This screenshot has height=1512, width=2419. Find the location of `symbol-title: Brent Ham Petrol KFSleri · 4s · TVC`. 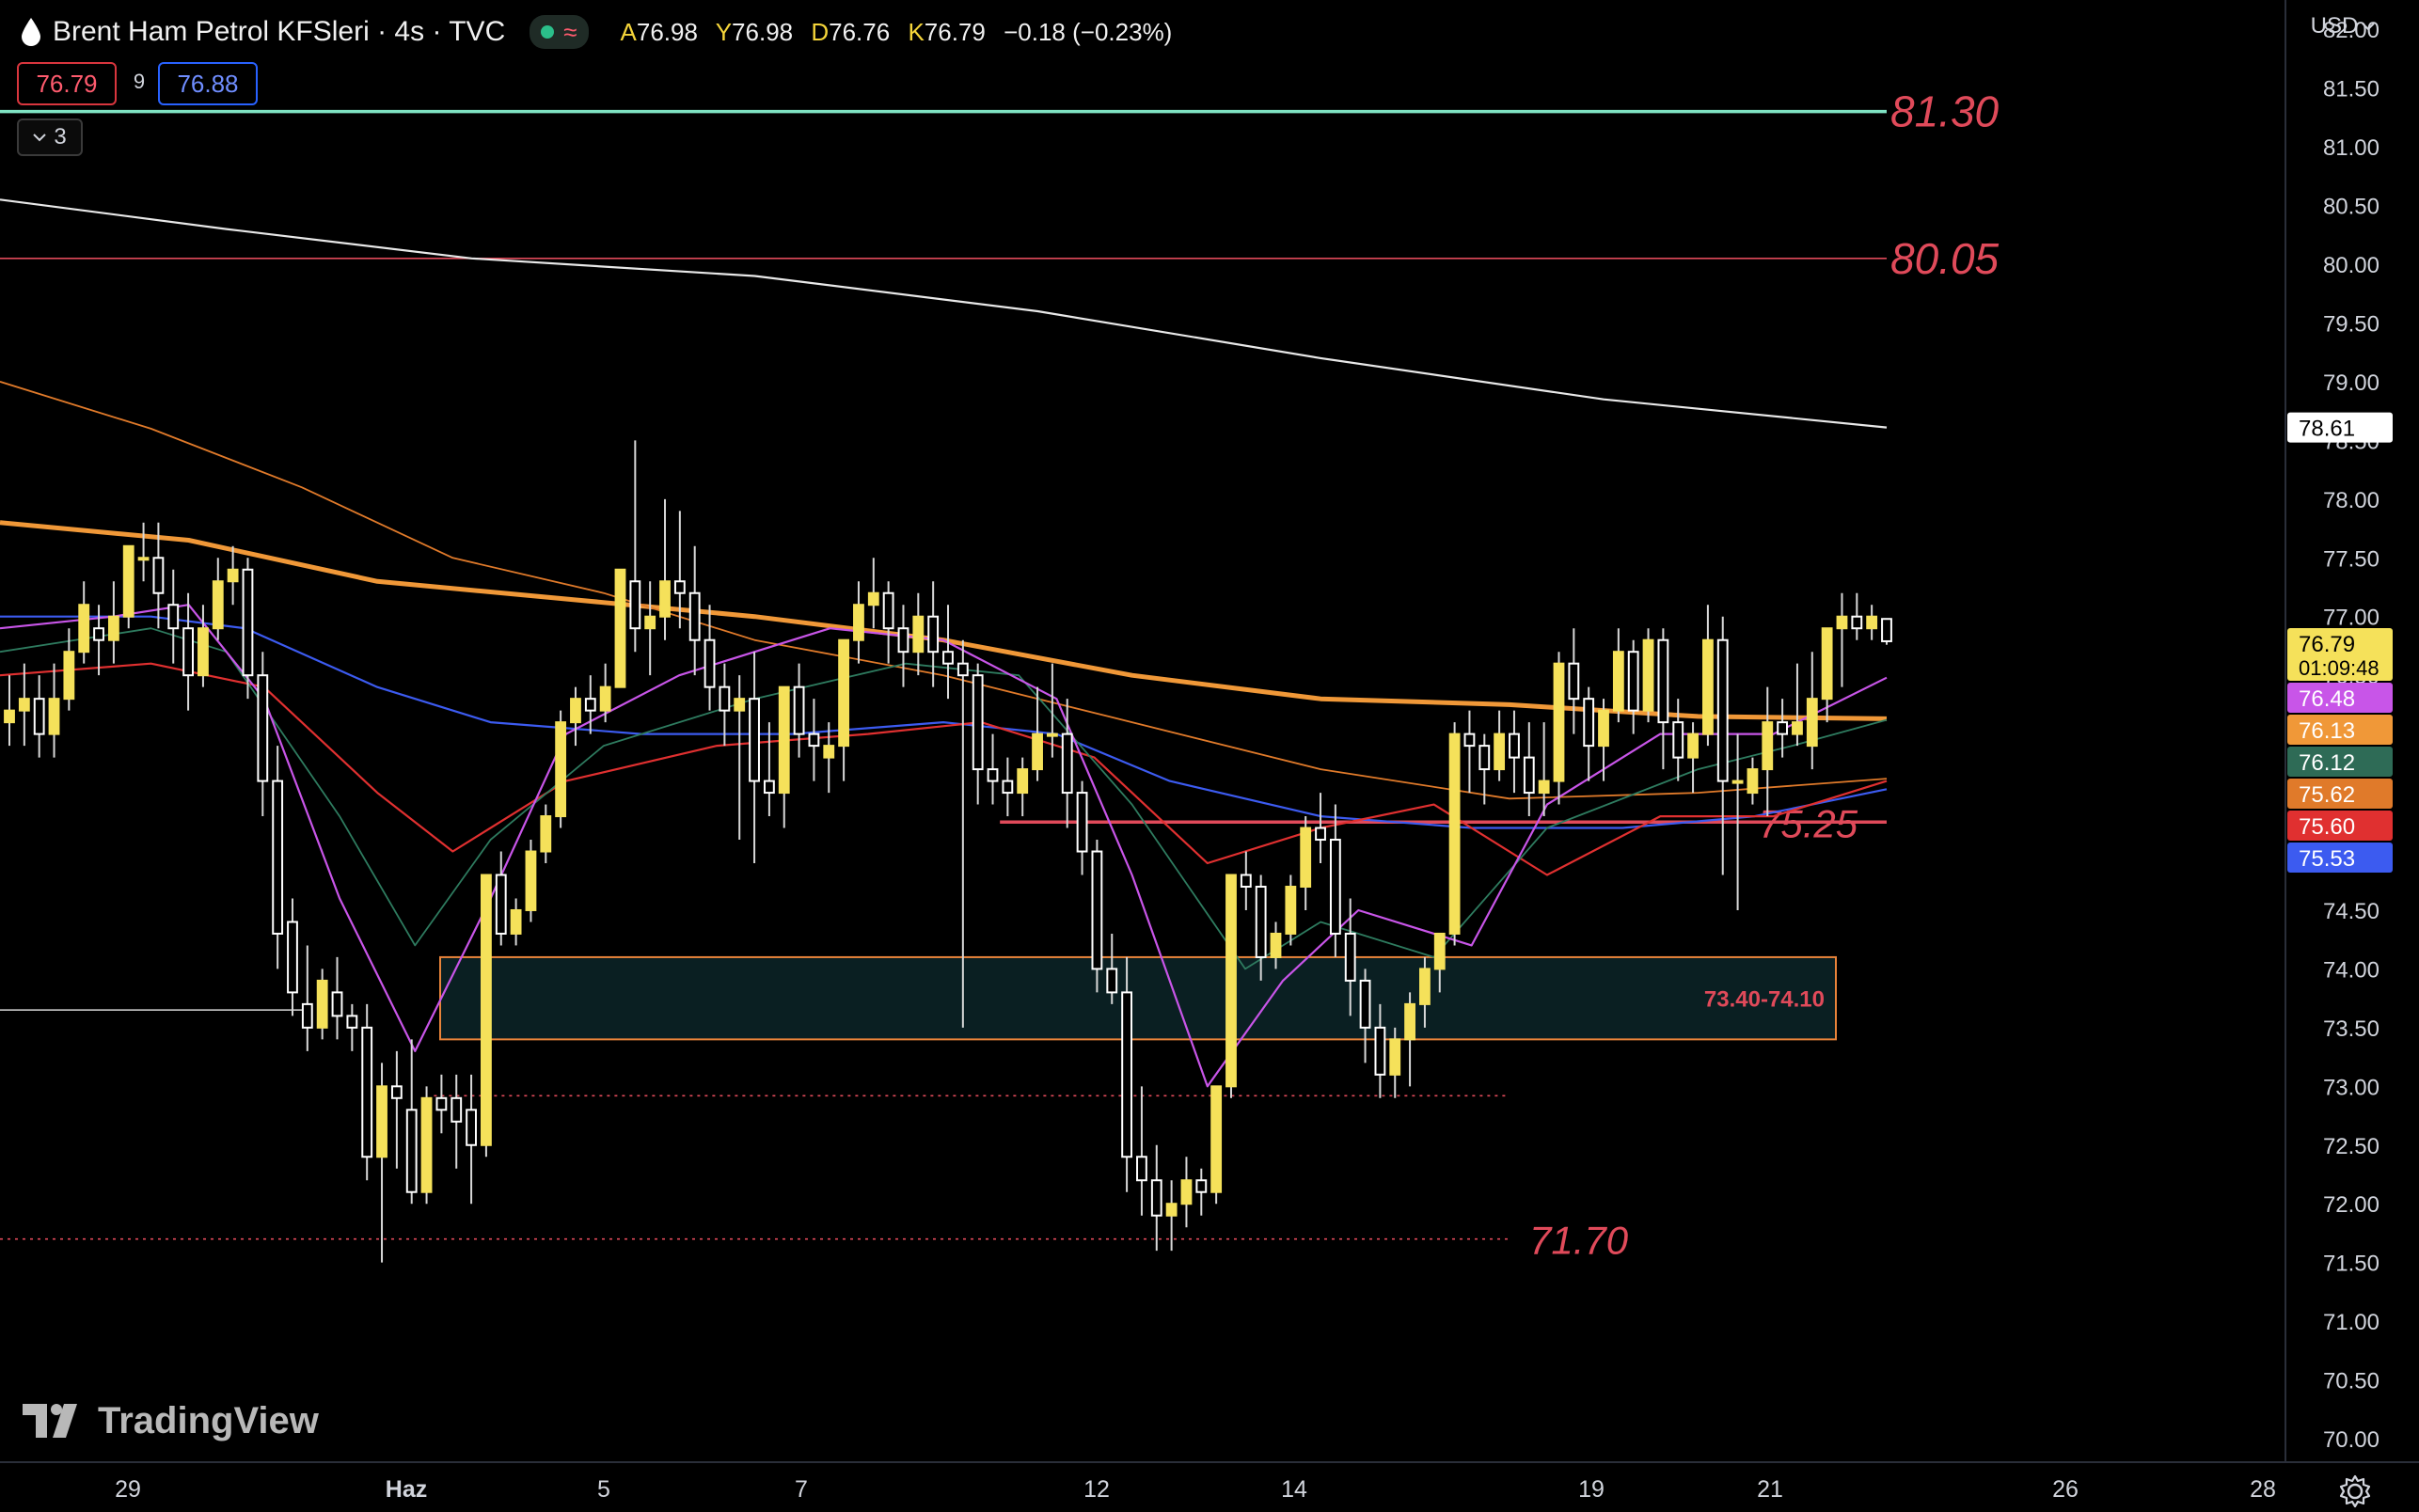

symbol-title: Brent Ham Petrol KFSleri · 4s · TVC is located at coordinates (279, 32).